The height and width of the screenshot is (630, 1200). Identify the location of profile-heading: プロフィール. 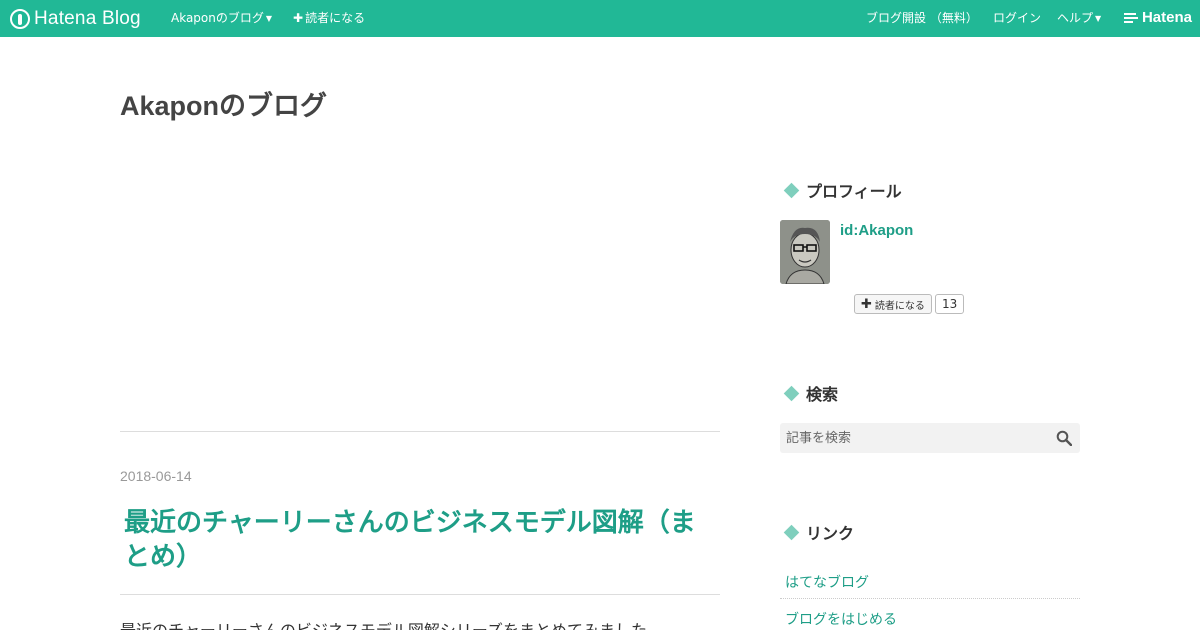
(842, 190).